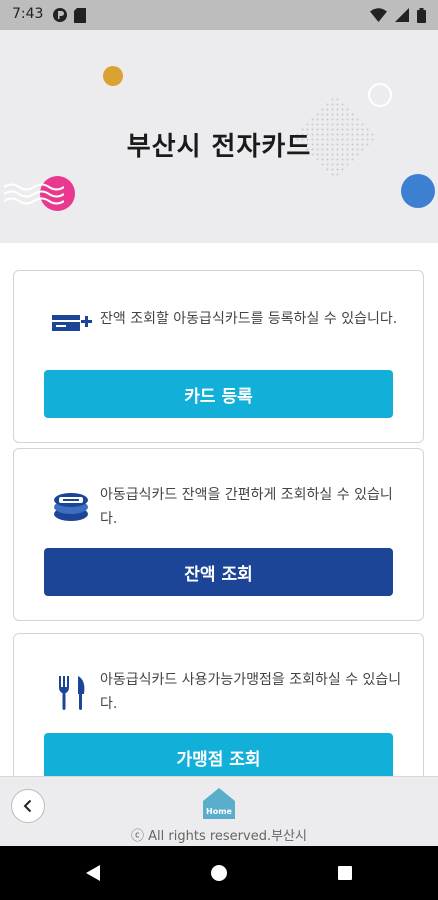 The image size is (438, 900). I want to click on sd-card-icon, so click(80, 15).